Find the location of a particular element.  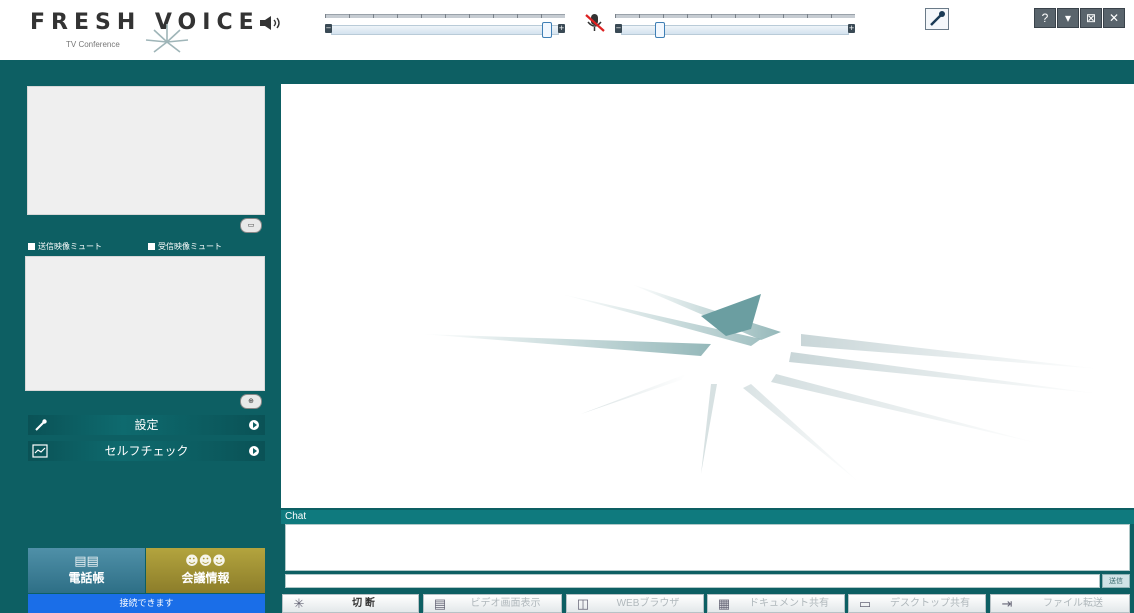

desktop-share-button: ▭ デスクトップ共有 is located at coordinates (917, 603).